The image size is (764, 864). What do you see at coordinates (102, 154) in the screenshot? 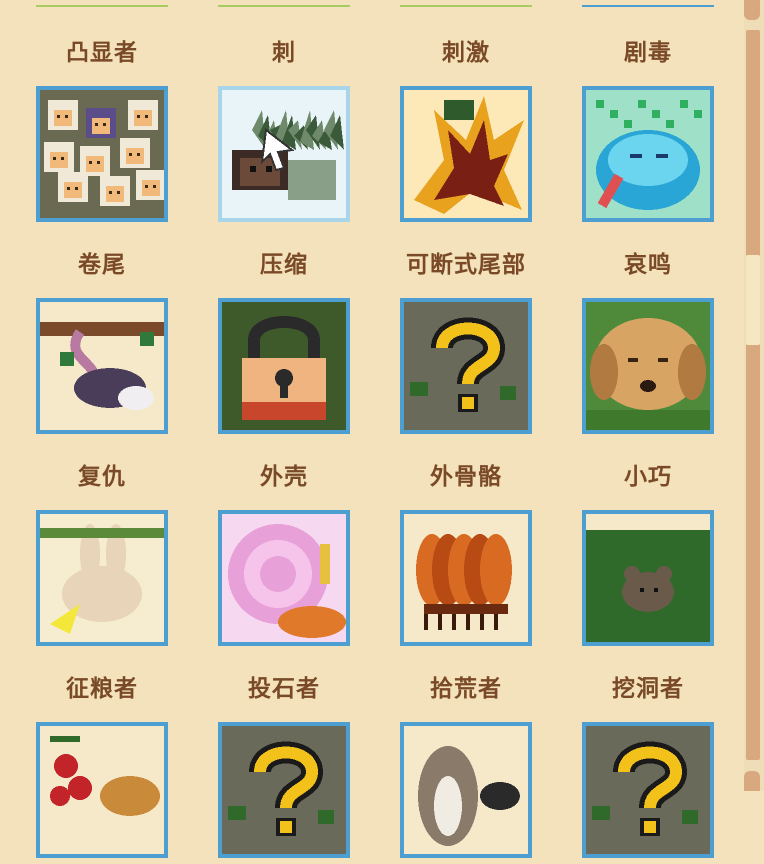
I see `sheep-crowd-icon` at bounding box center [102, 154].